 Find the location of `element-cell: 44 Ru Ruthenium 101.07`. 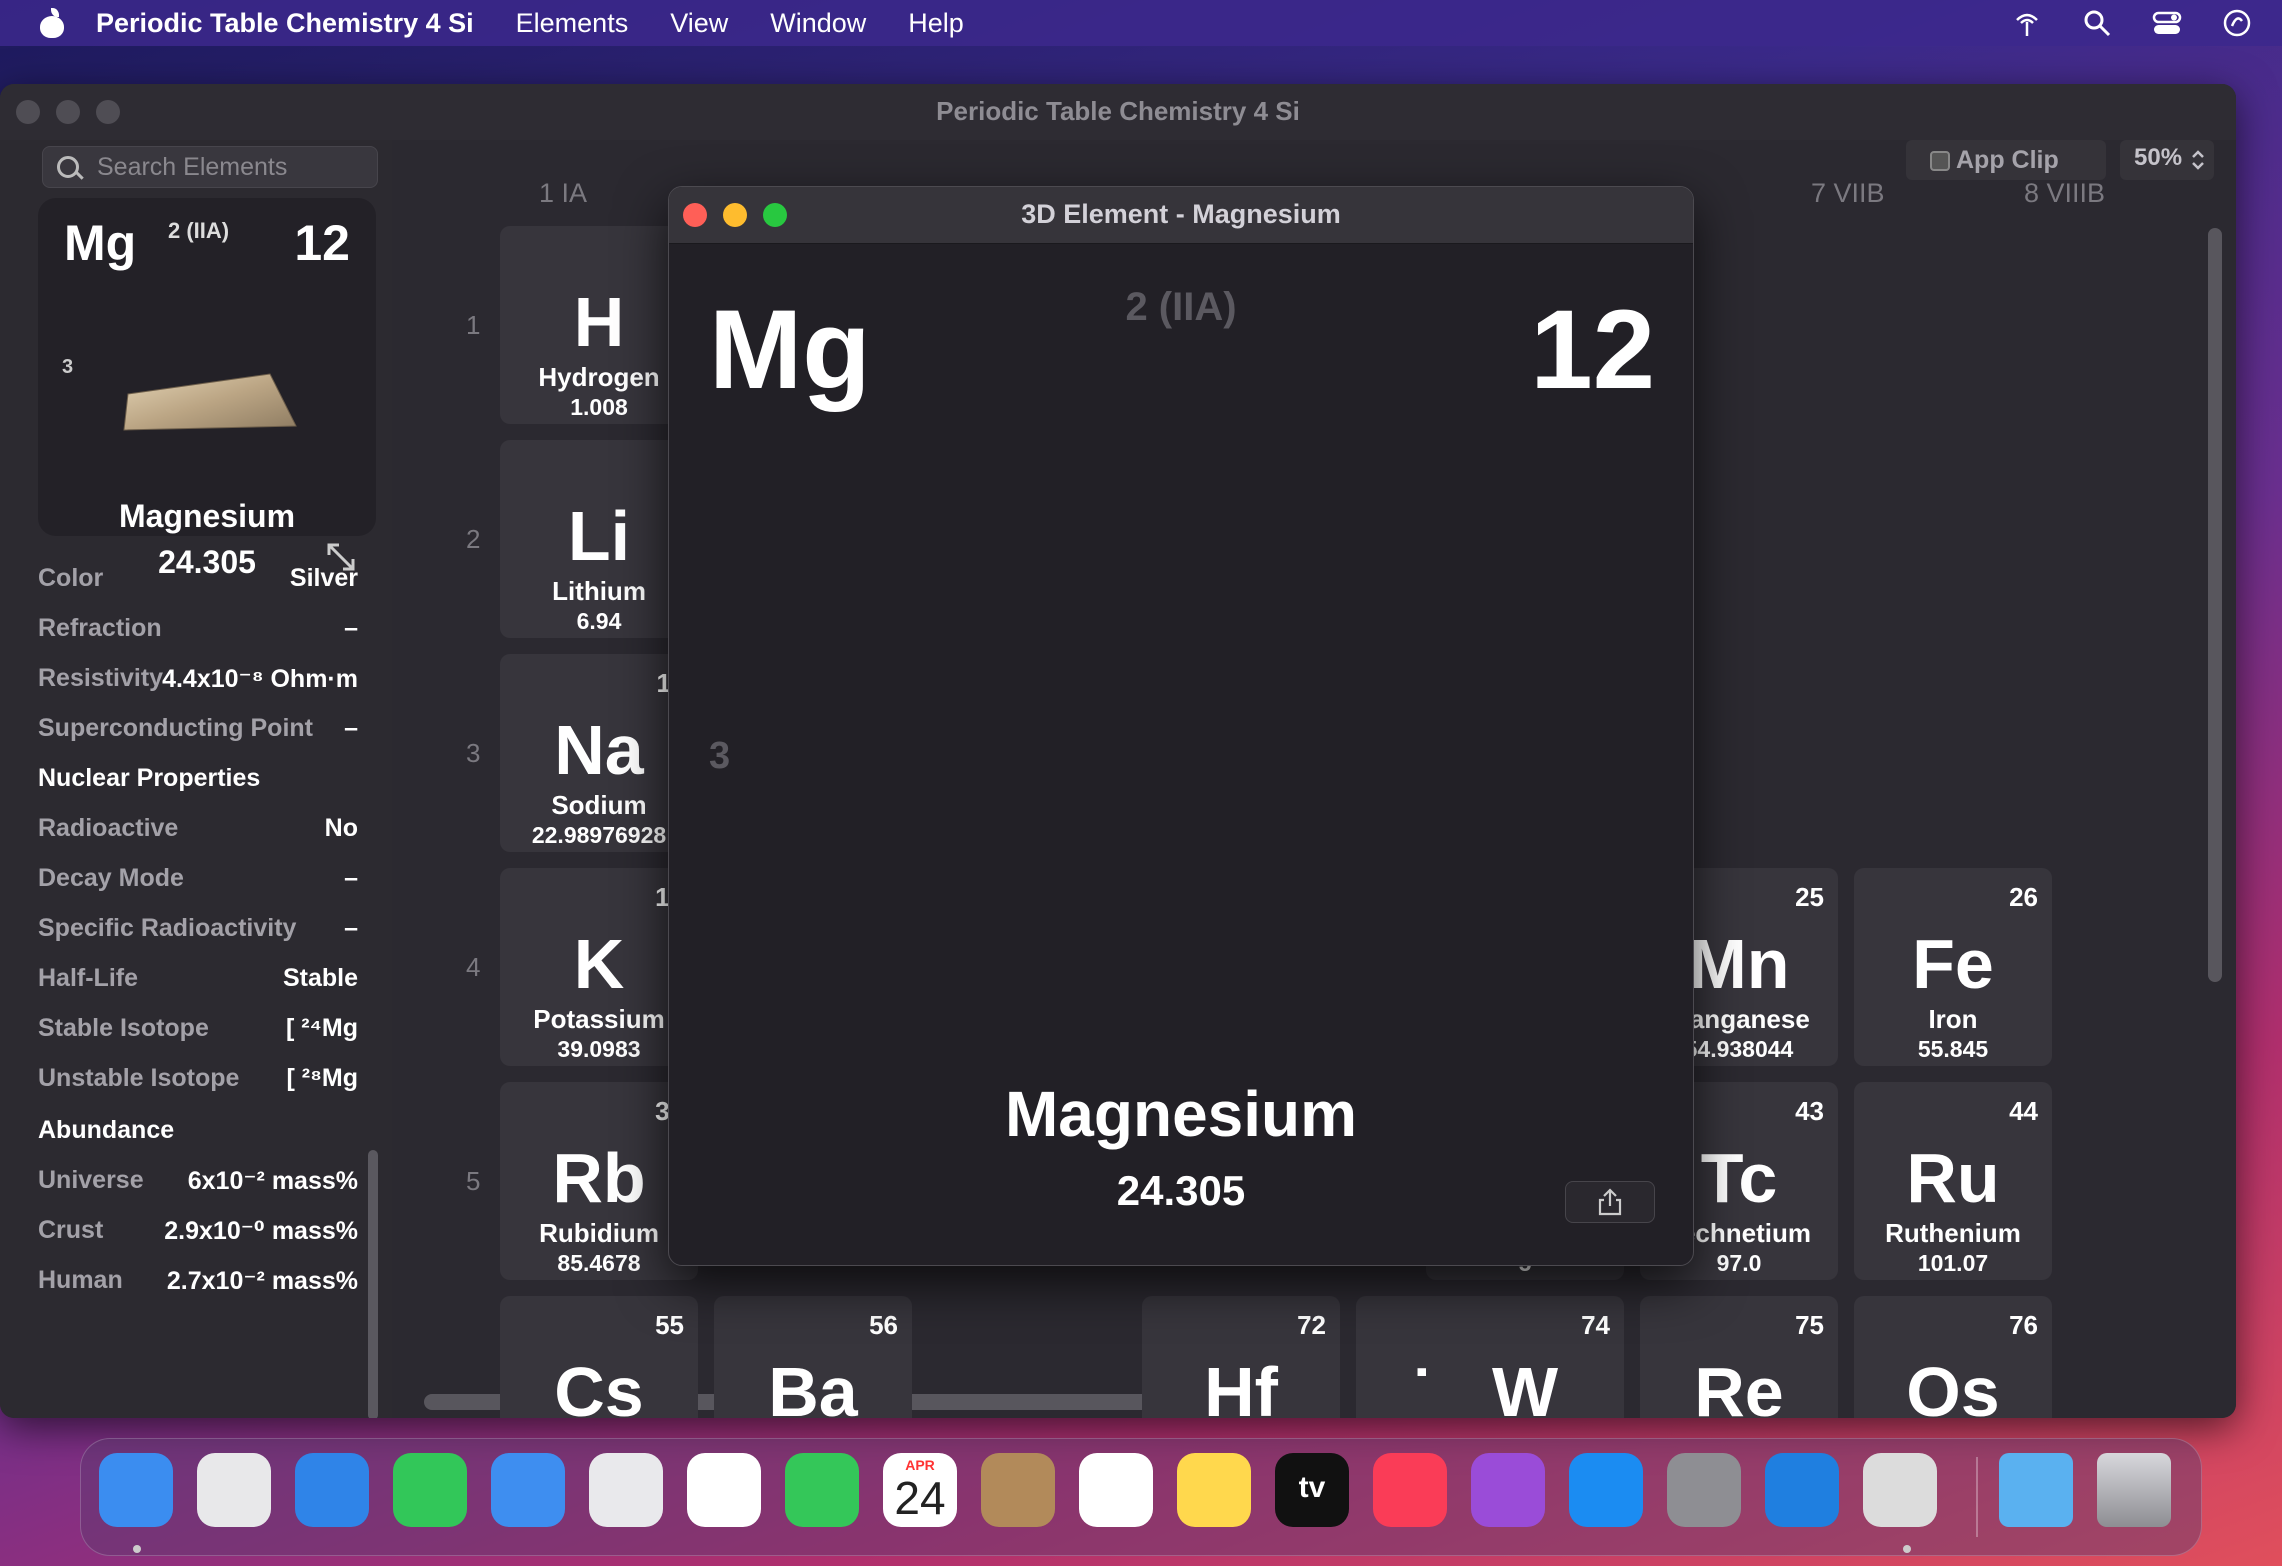

element-cell: 44 Ru Ruthenium 101.07 is located at coordinates (1953, 1181).